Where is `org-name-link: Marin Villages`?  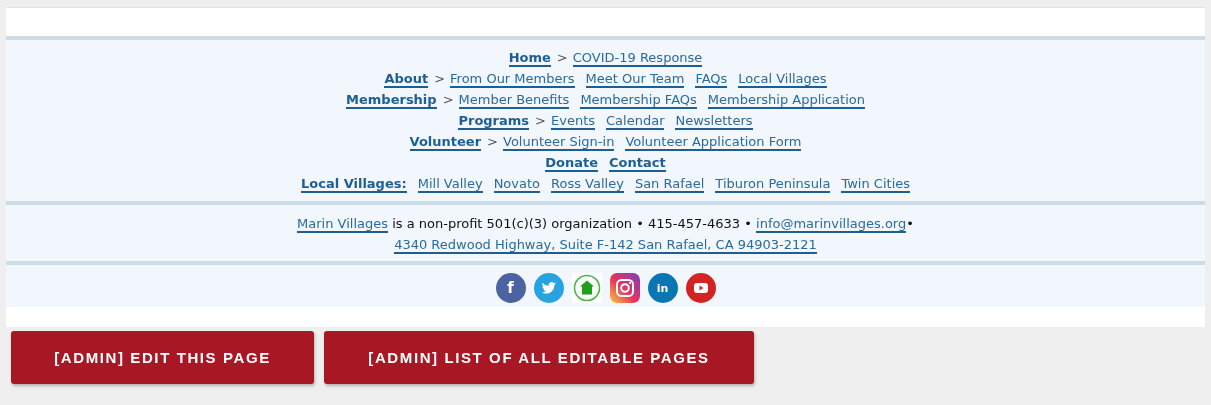
org-name-link: Marin Villages is located at coordinates (343, 224).